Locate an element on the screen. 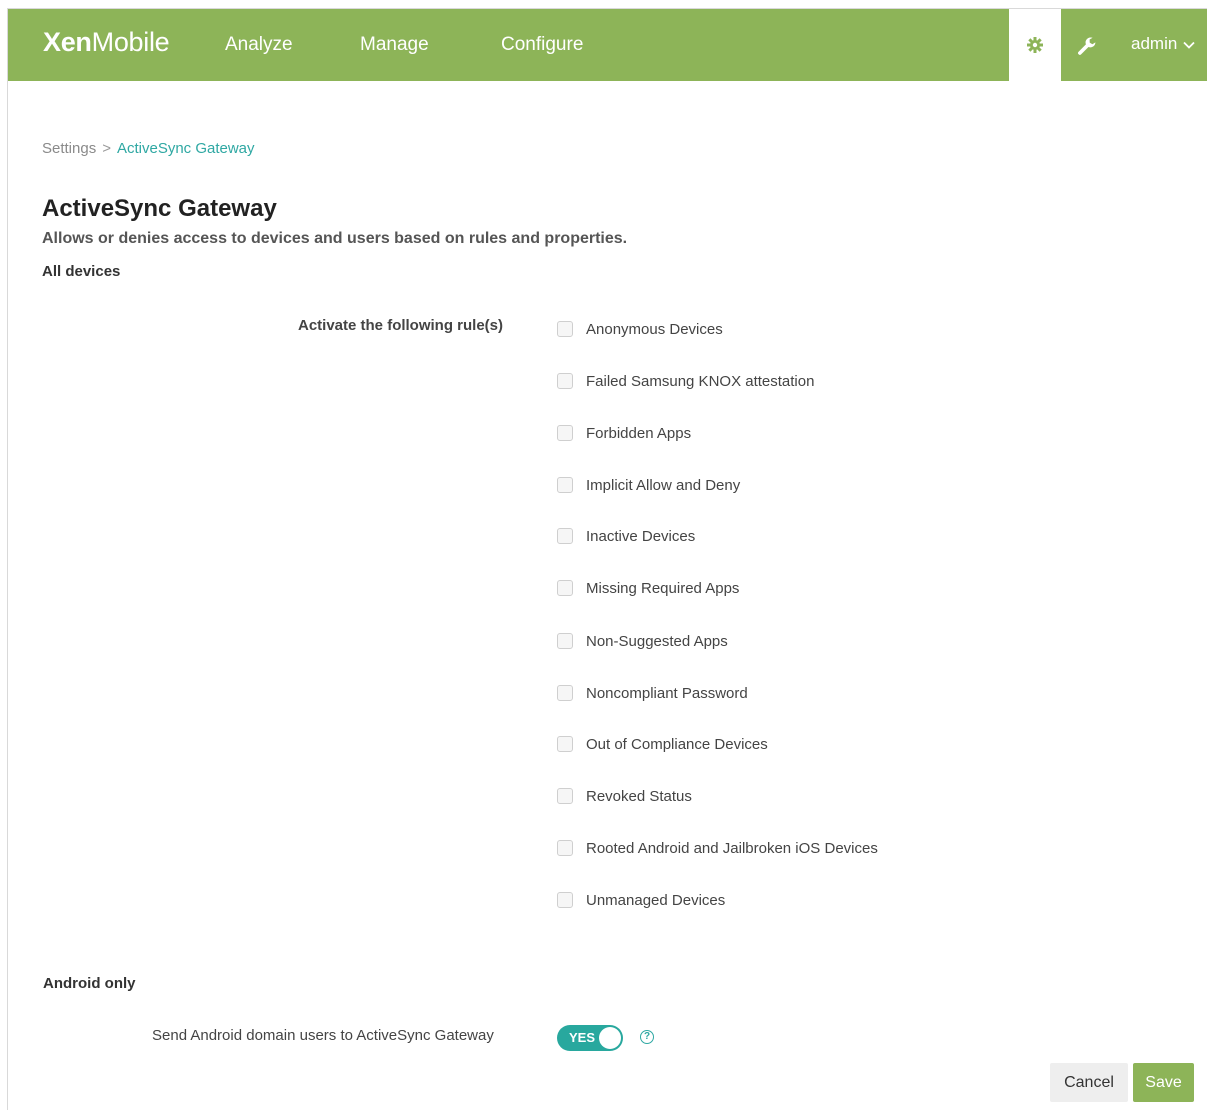 This screenshot has height=1110, width=1207. rule-non-suggested-apps: Non-Suggested Apps is located at coordinates (642, 641).